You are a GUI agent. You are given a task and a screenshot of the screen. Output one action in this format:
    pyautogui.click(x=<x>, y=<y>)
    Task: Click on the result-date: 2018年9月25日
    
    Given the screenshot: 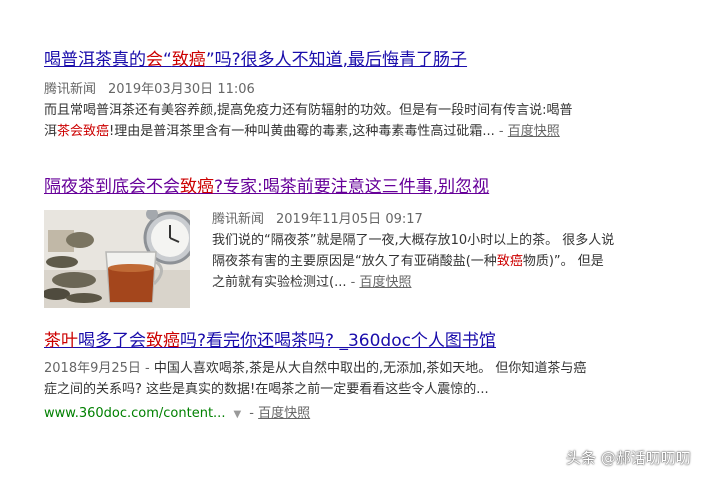 What is the action you would take?
    pyautogui.click(x=92, y=368)
    